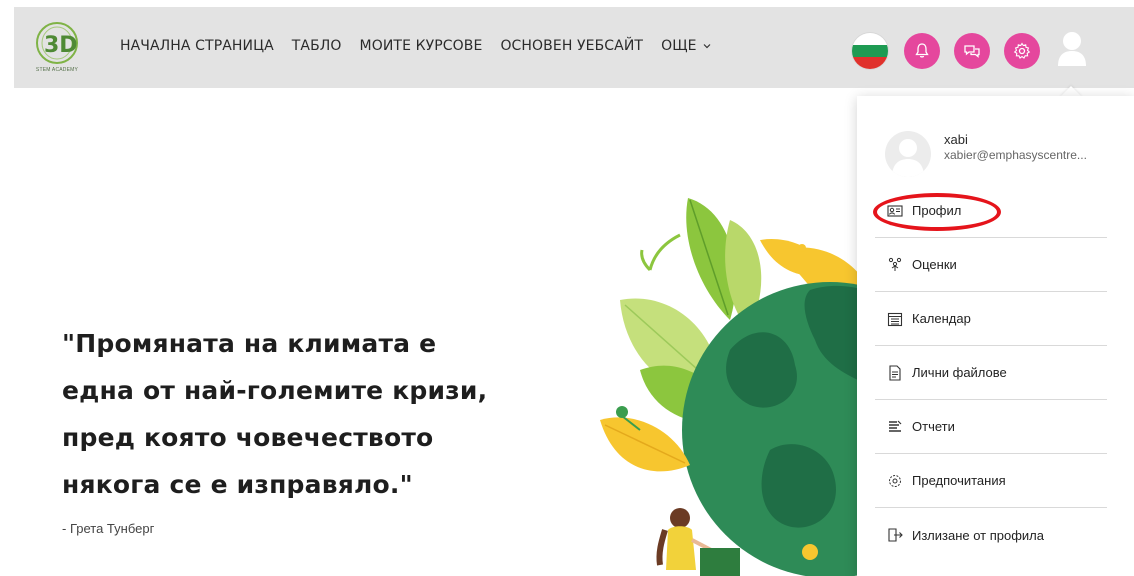 This screenshot has width=1134, height=576. Describe the element at coordinates (421, 46) in the screenshot. I see `nav-link-my-courses: МОИТЕ КУРСОВЕ` at that location.